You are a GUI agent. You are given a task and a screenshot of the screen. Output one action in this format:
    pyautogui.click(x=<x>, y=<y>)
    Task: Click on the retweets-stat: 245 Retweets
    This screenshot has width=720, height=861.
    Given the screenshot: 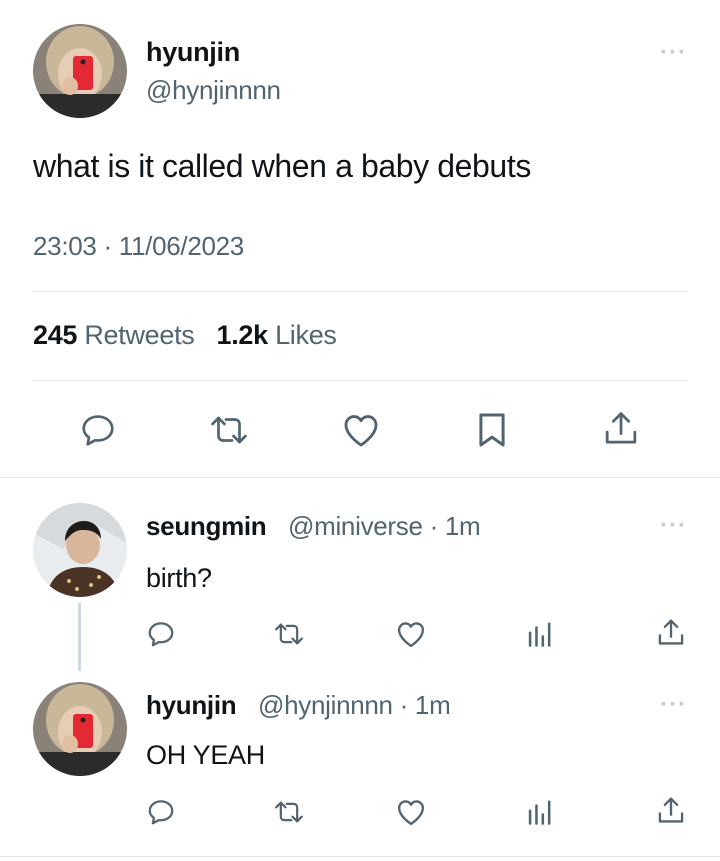 What is the action you would take?
    pyautogui.click(x=114, y=335)
    